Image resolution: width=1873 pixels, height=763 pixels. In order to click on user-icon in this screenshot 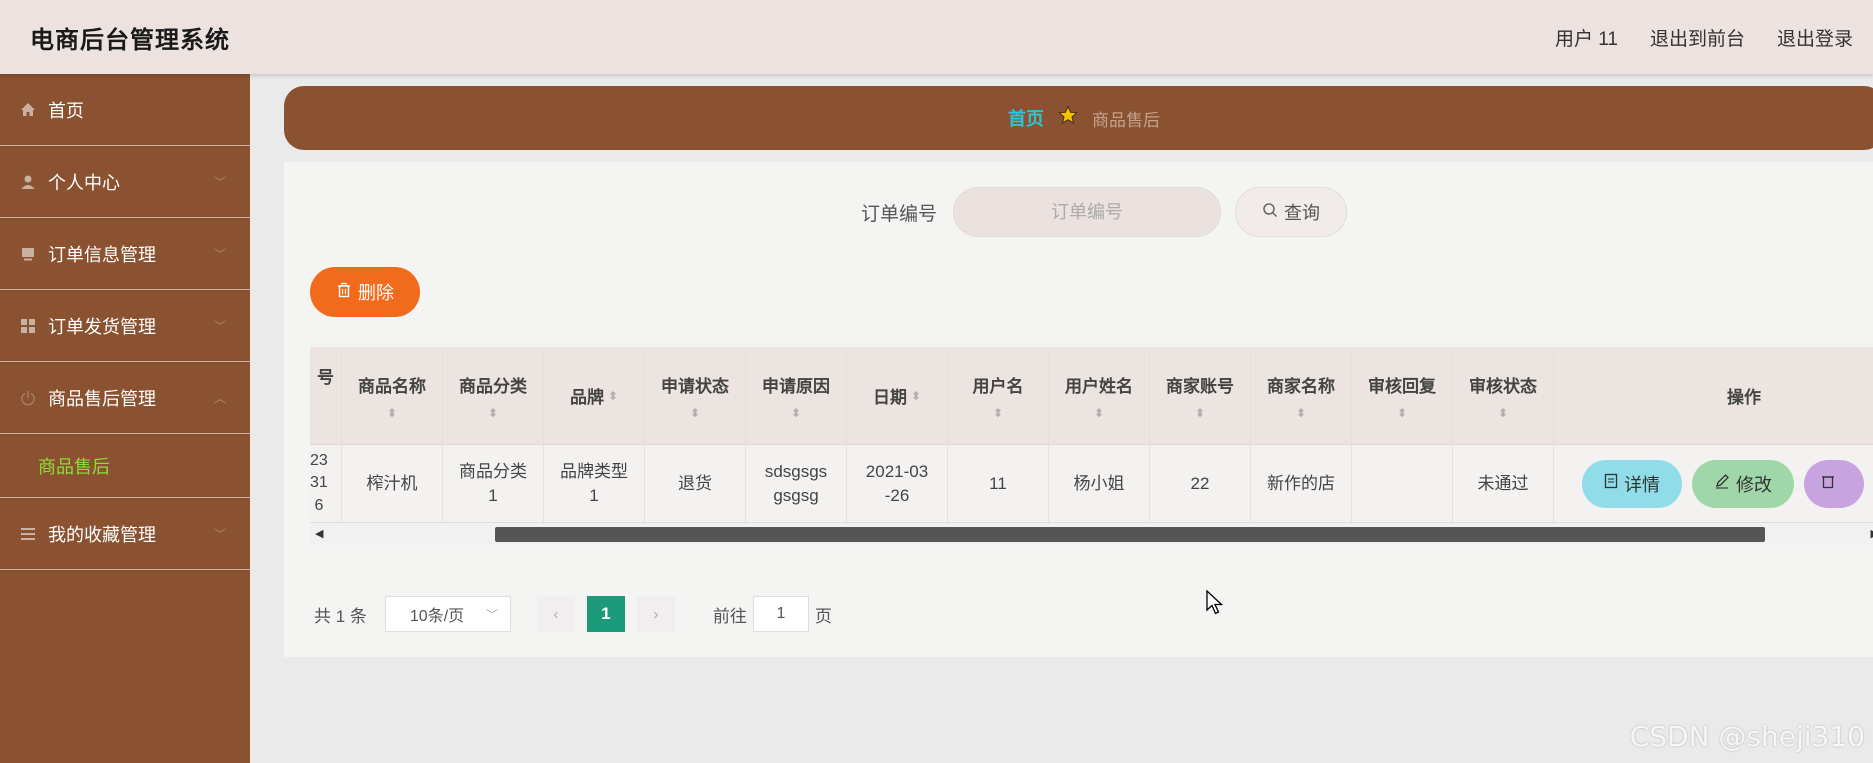, I will do `click(28, 182)`.